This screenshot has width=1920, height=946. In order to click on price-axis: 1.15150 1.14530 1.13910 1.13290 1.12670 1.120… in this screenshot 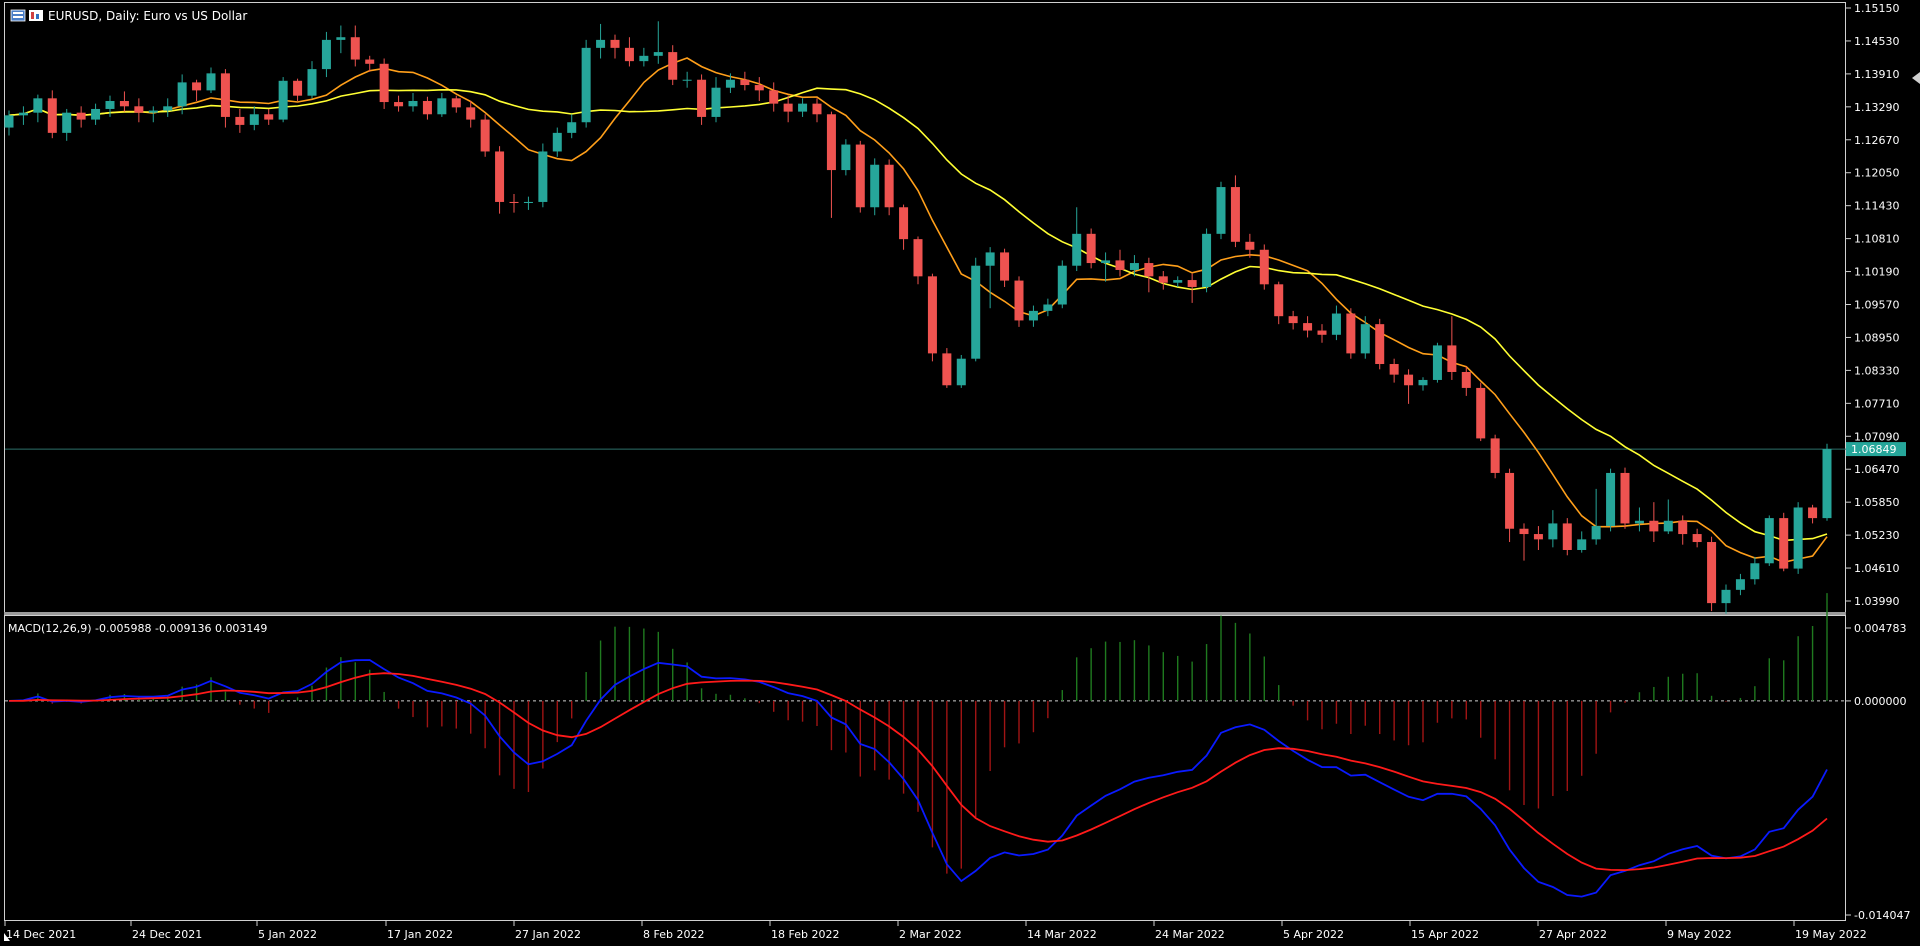, I will do `click(1876, 305)`.